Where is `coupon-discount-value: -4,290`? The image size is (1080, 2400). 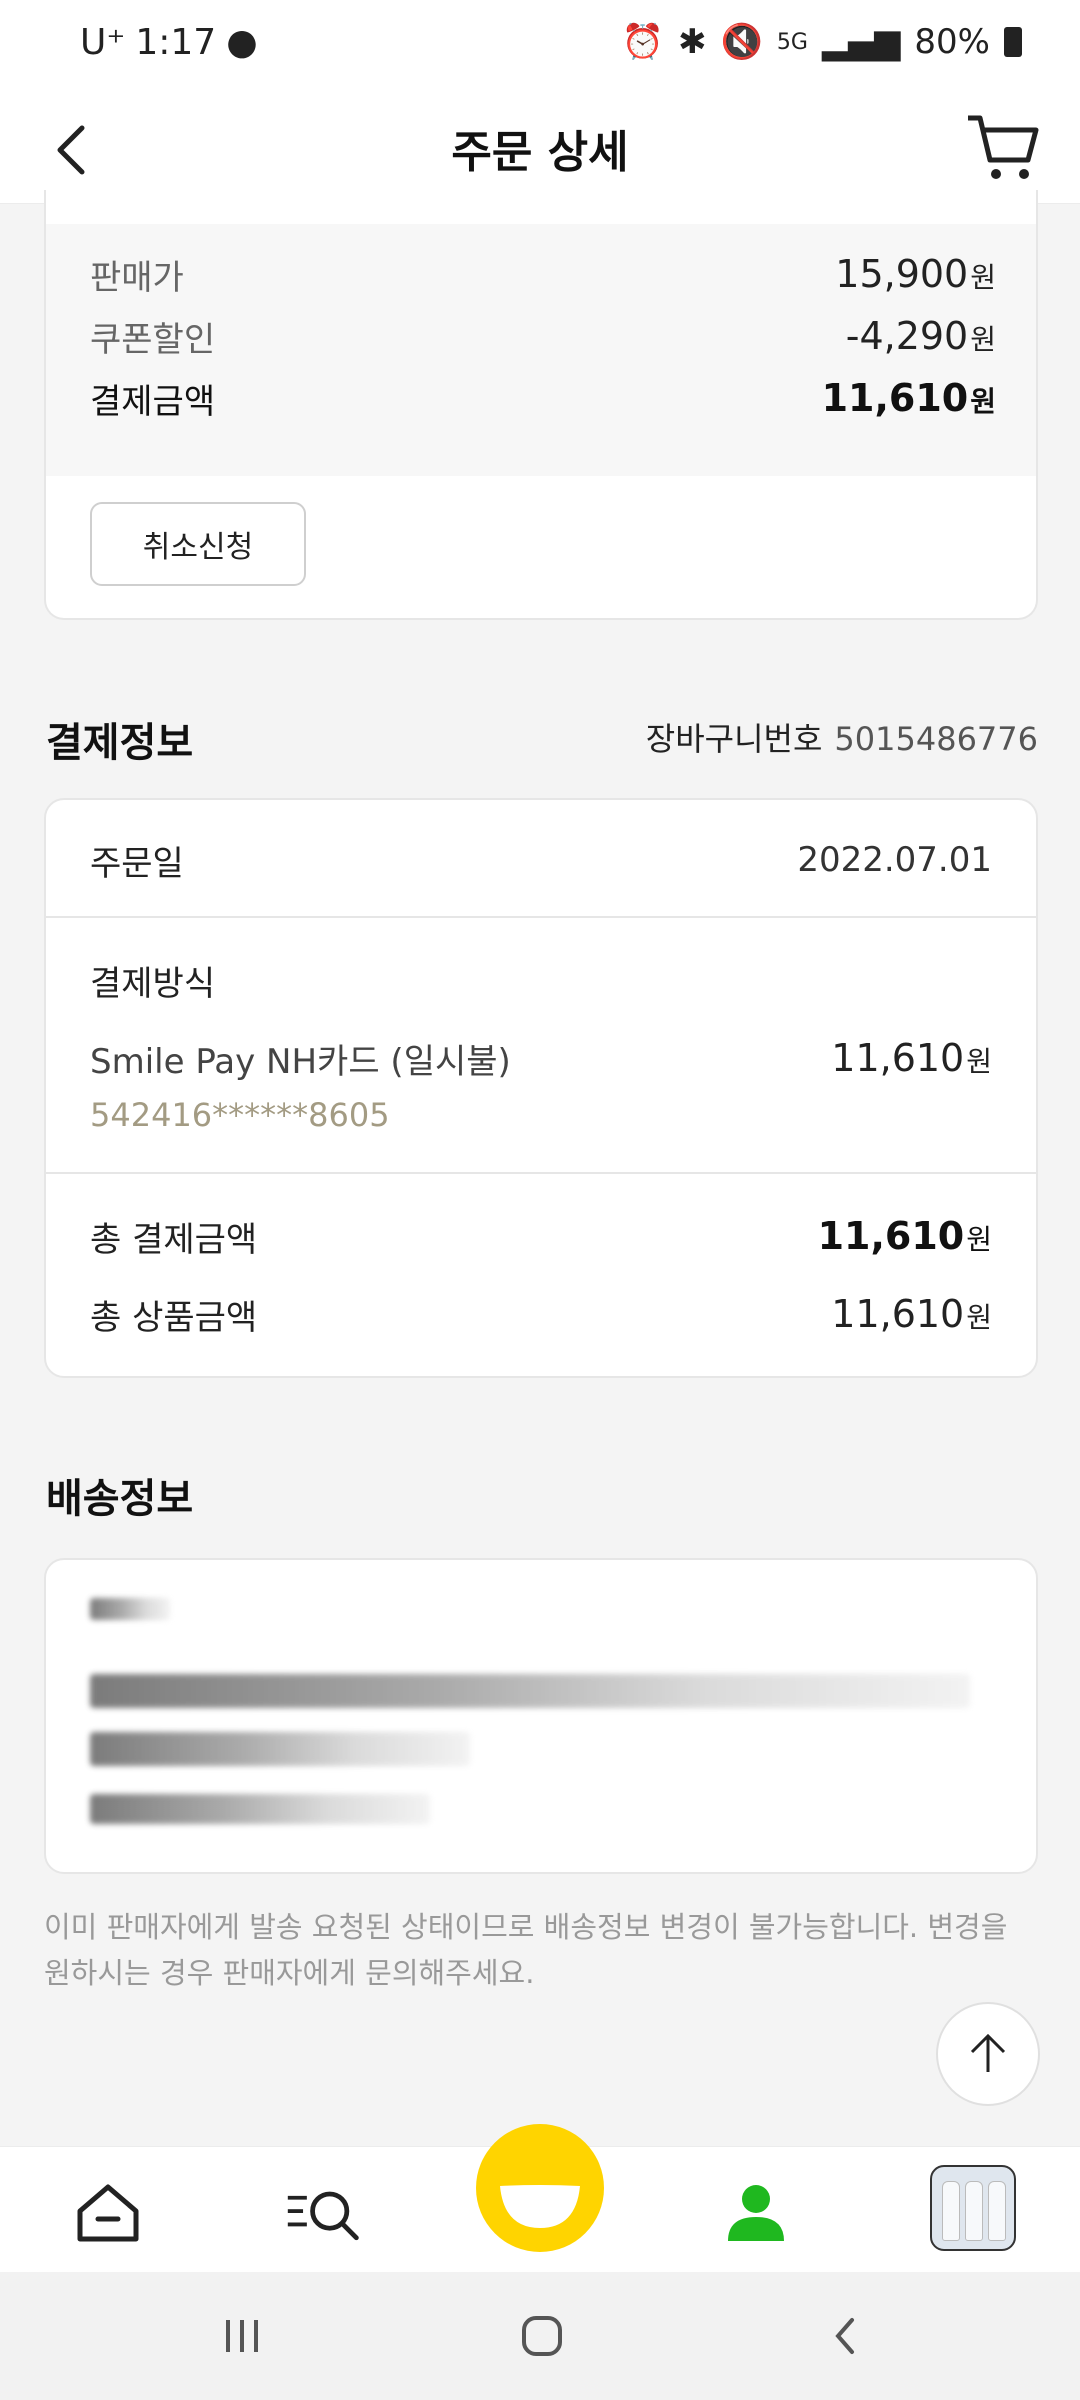 coupon-discount-value: -4,290 is located at coordinates (907, 336).